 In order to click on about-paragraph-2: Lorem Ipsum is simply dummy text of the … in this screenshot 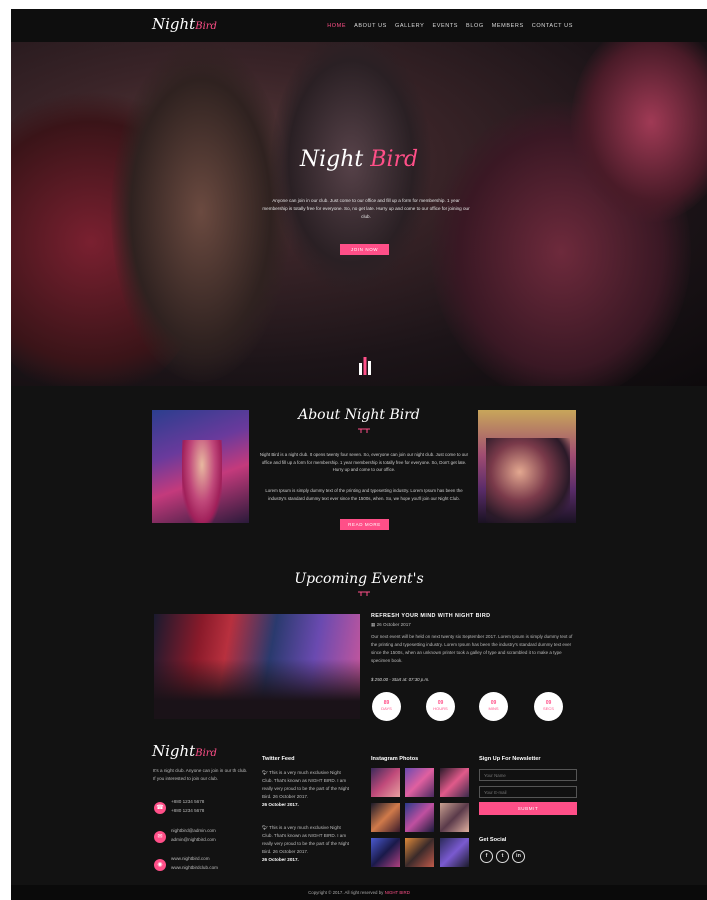, I will do `click(364, 494)`.